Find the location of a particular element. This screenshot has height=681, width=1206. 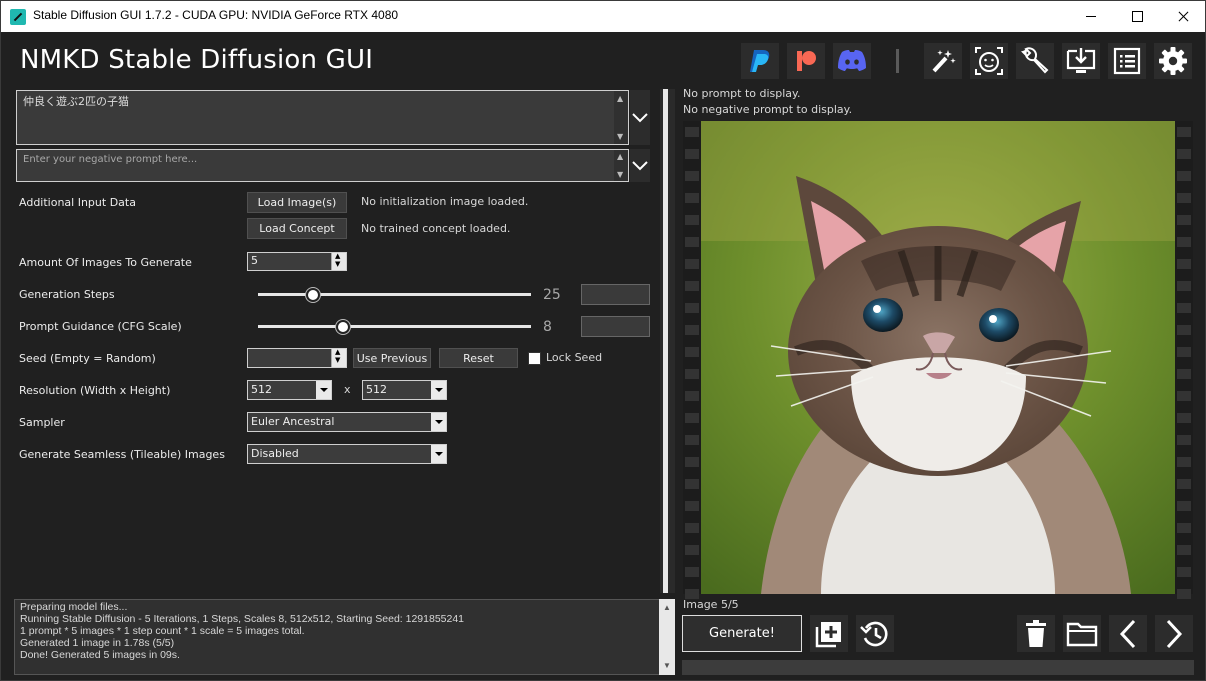

amount-spin-buttons is located at coordinates (338, 261).